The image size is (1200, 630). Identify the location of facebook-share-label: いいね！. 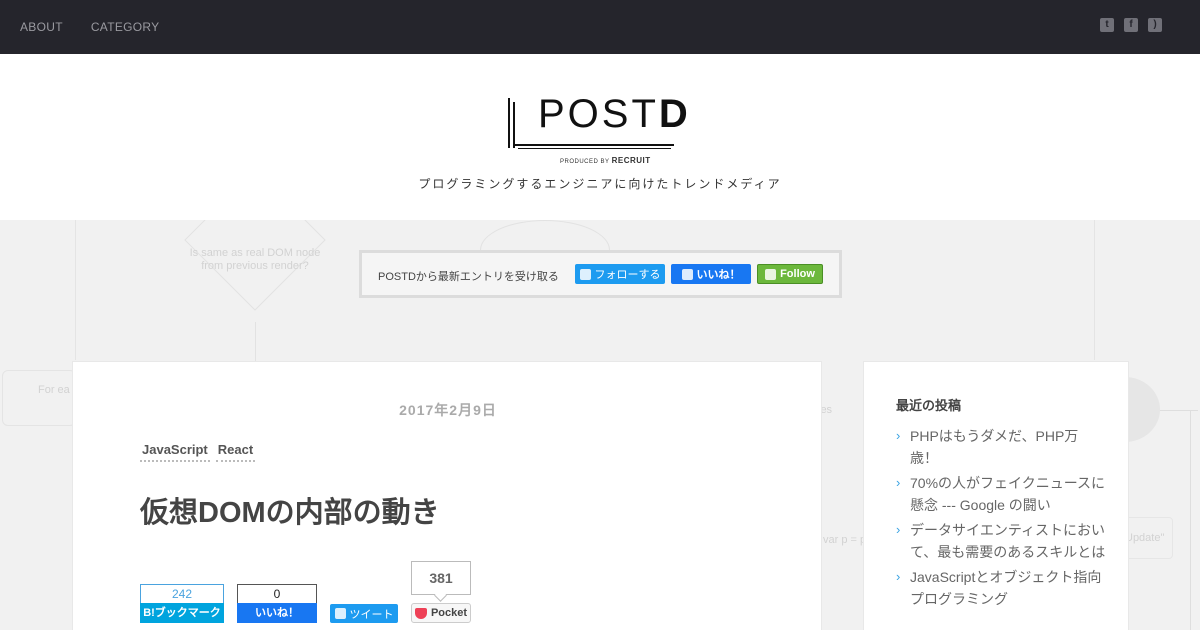
(277, 613).